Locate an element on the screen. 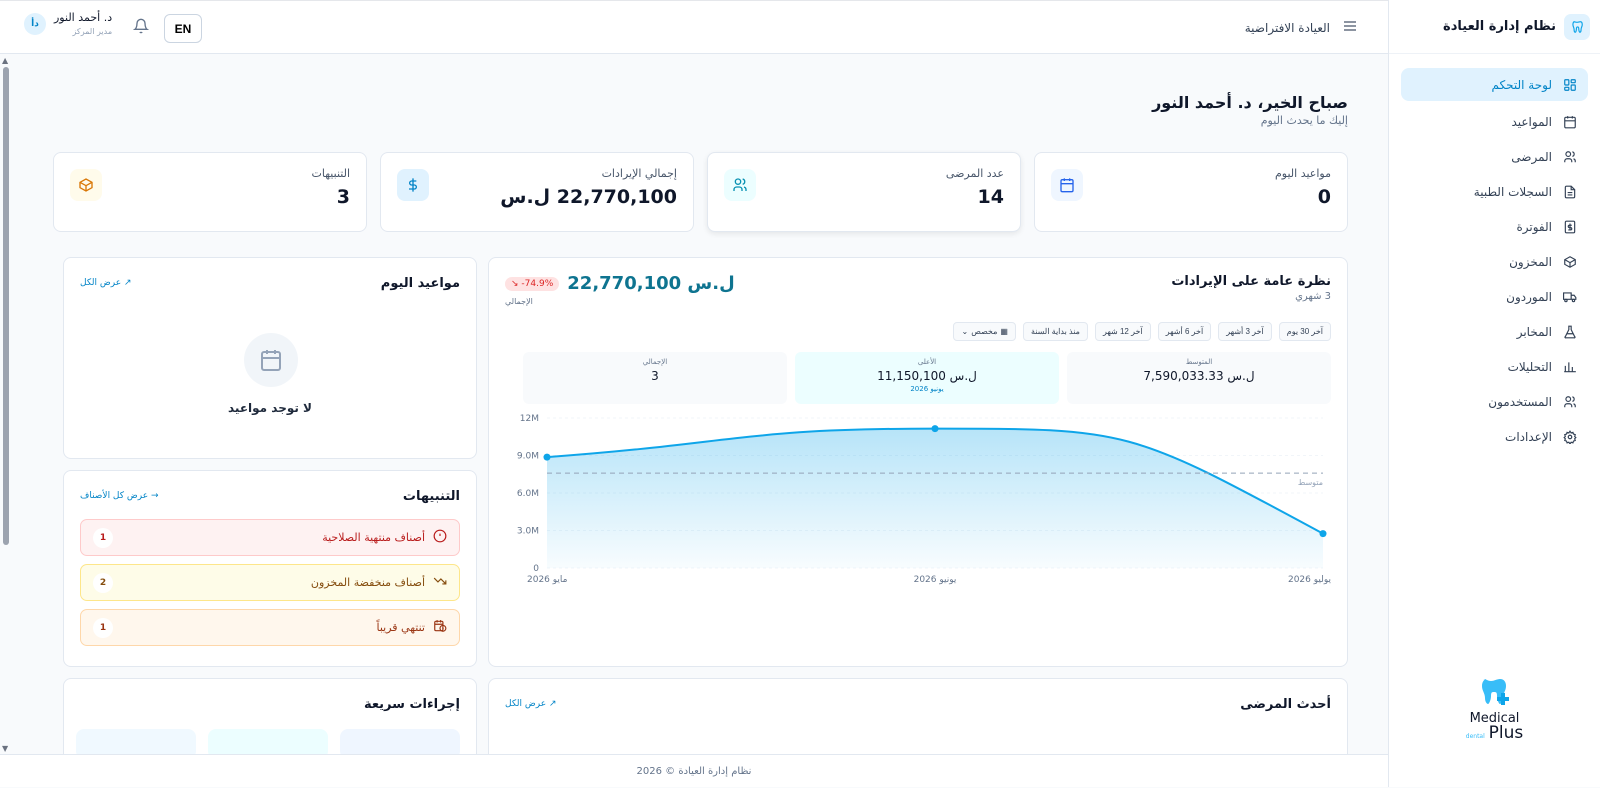 Image resolution: width=1600 pixels, height=788 pixels. dollar-icon is located at coordinates (413, 185).